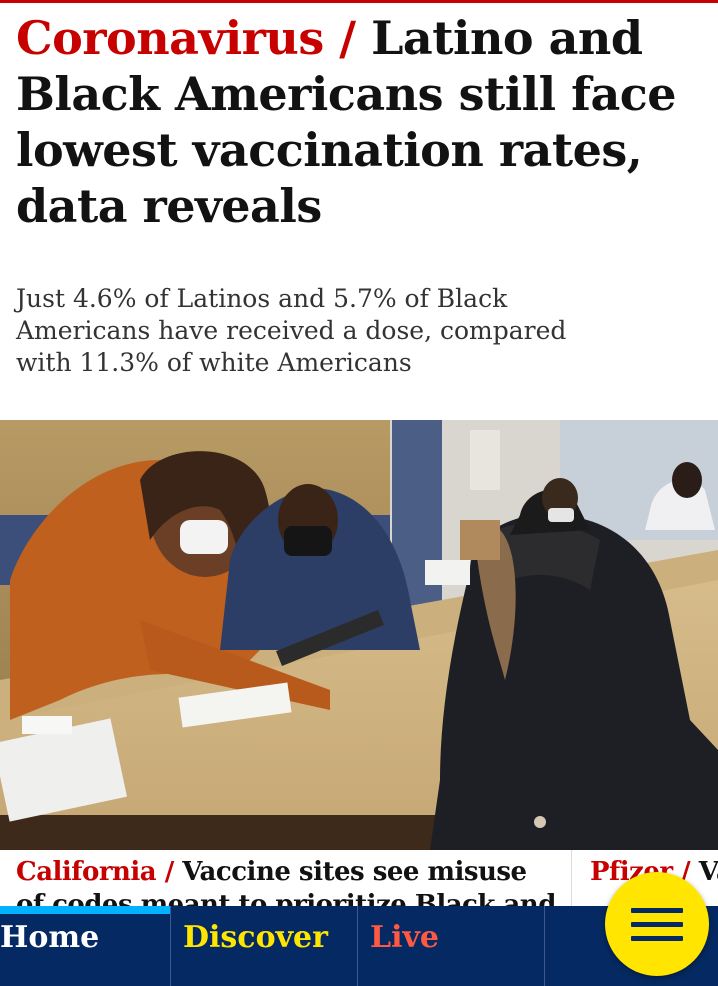  What do you see at coordinates (657, 924) in the screenshot?
I see `menu-button` at bounding box center [657, 924].